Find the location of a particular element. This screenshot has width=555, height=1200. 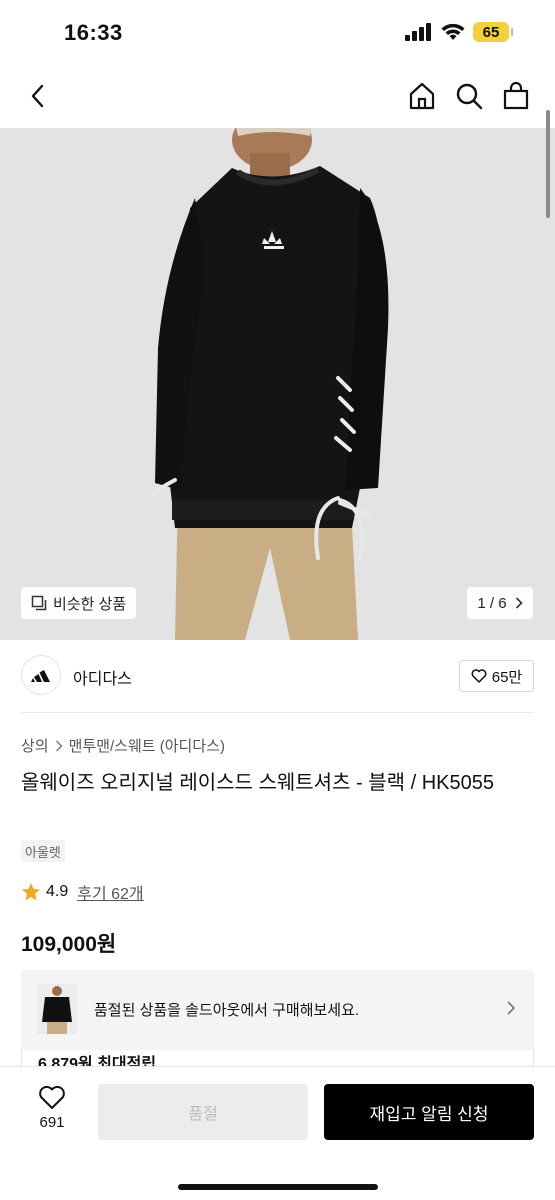

soldout-banner-text: 품절된 상품을 솔드아웃에서 구매해보세요. is located at coordinates (227, 1010).